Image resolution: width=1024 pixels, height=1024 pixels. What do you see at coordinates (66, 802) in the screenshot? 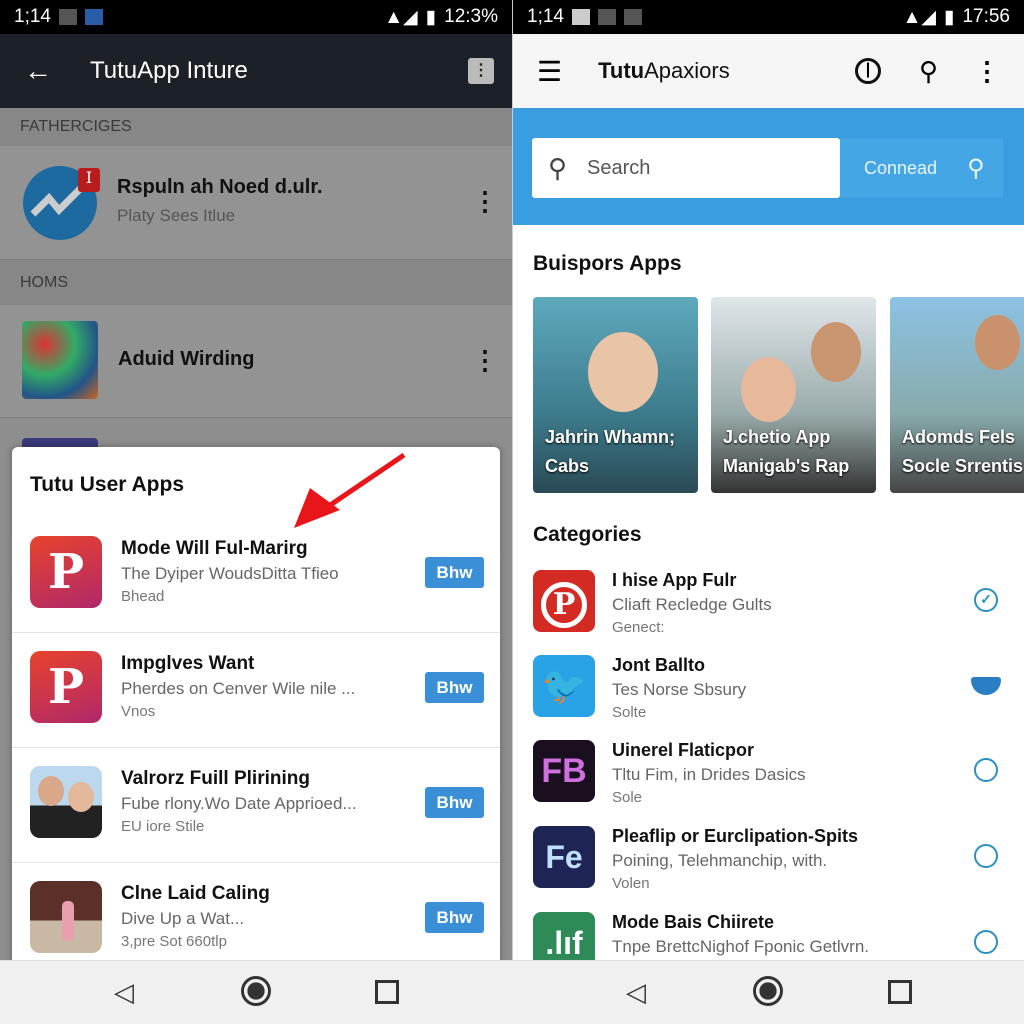
I see `couple-photo` at bounding box center [66, 802].